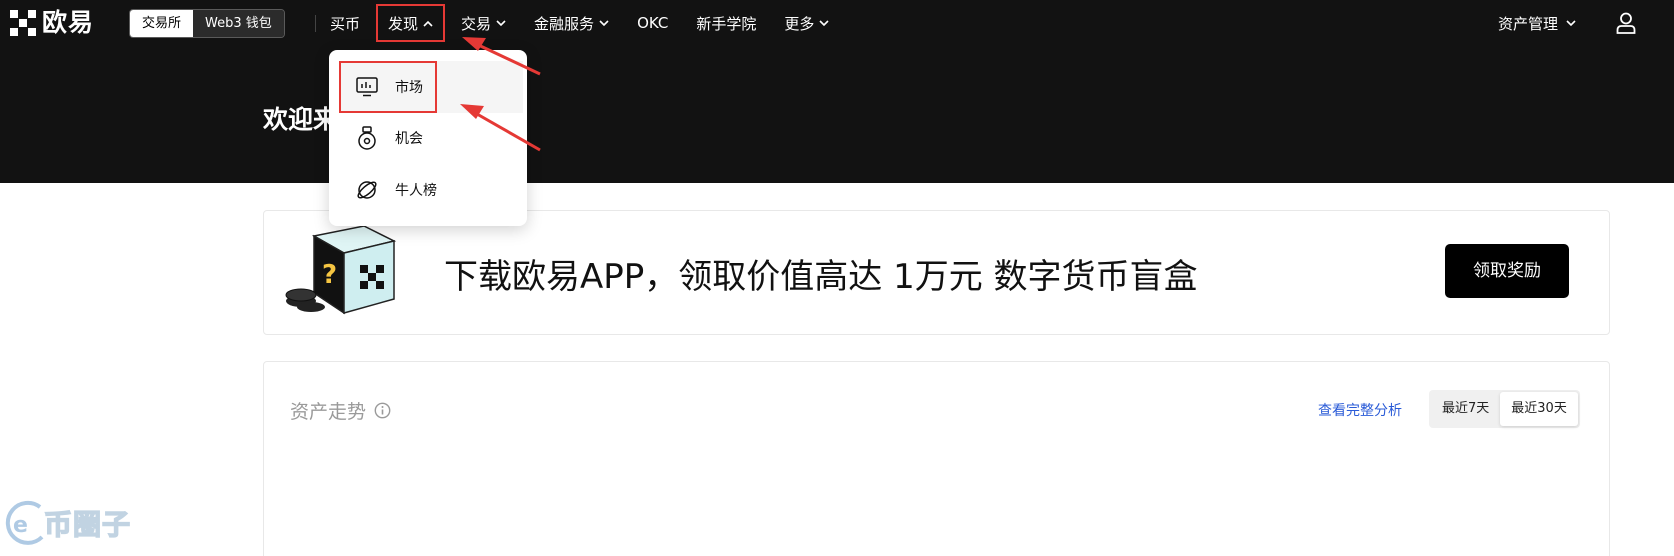  Describe the element at coordinates (428, 23) in the screenshot. I see `chevron-up-icon` at that location.